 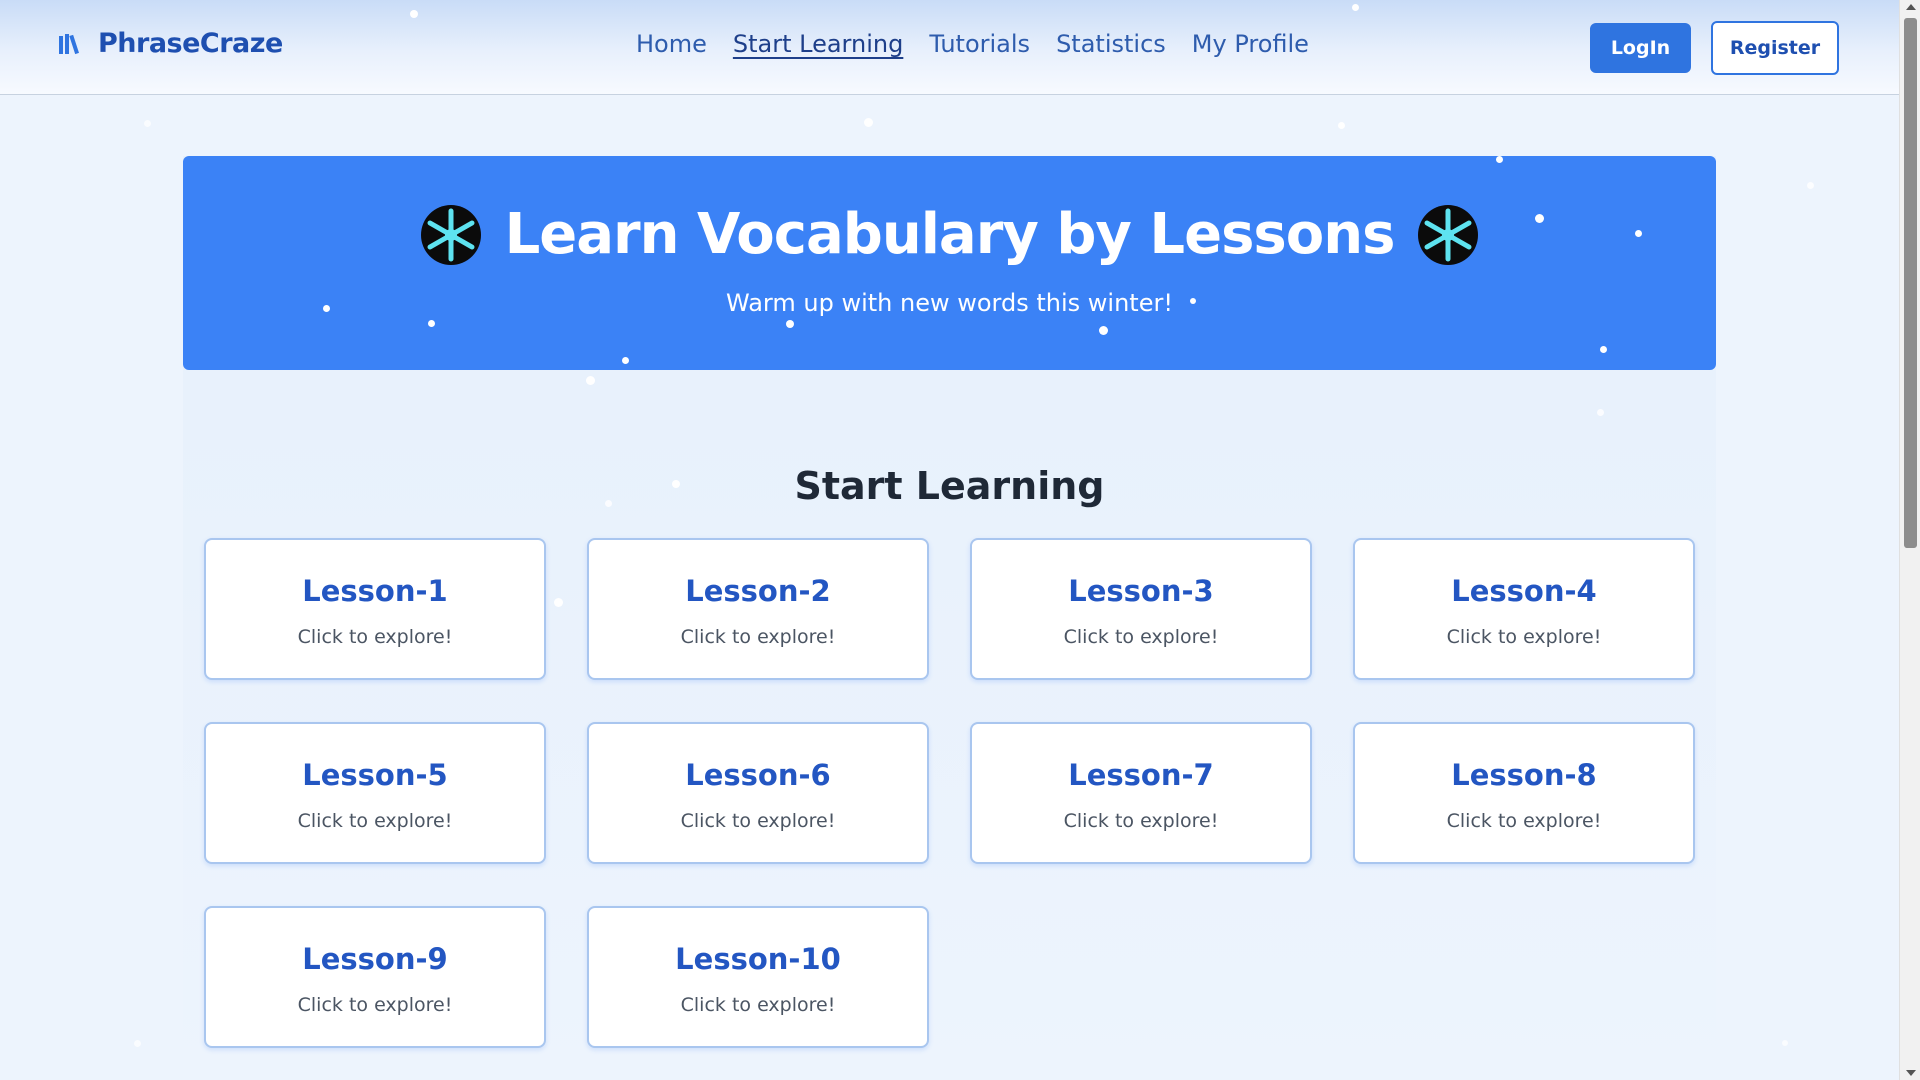 I want to click on vertical-scrollbar, so click(x=1909, y=540).